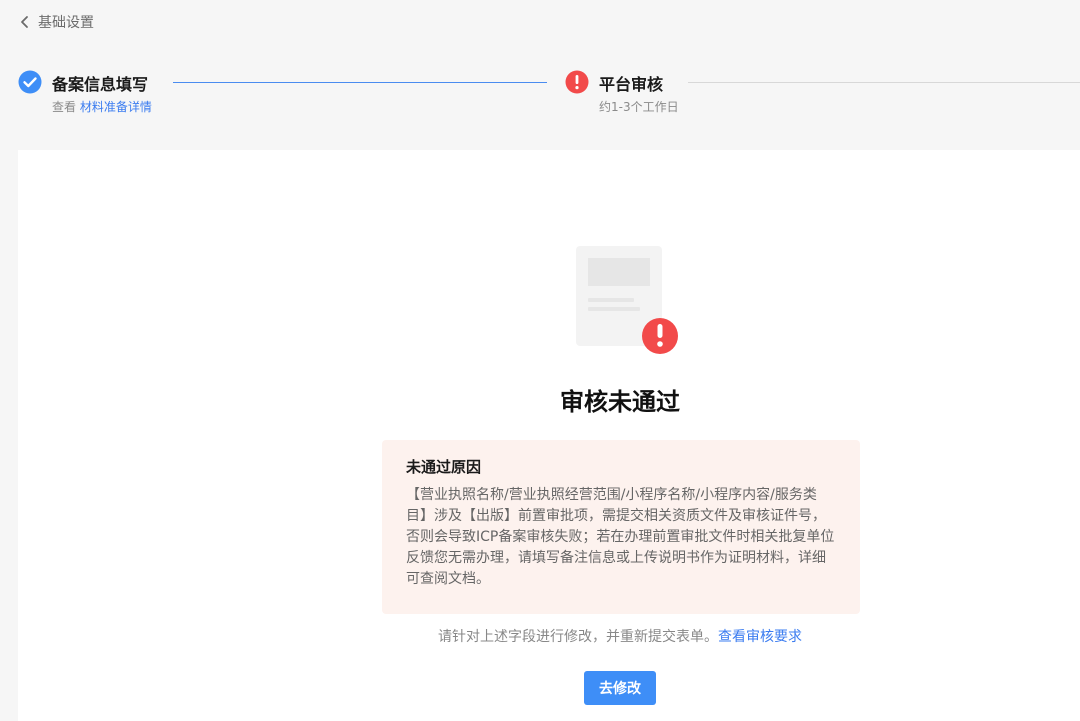 The width and height of the screenshot is (1080, 721). I want to click on step-connector-done, so click(360, 82).